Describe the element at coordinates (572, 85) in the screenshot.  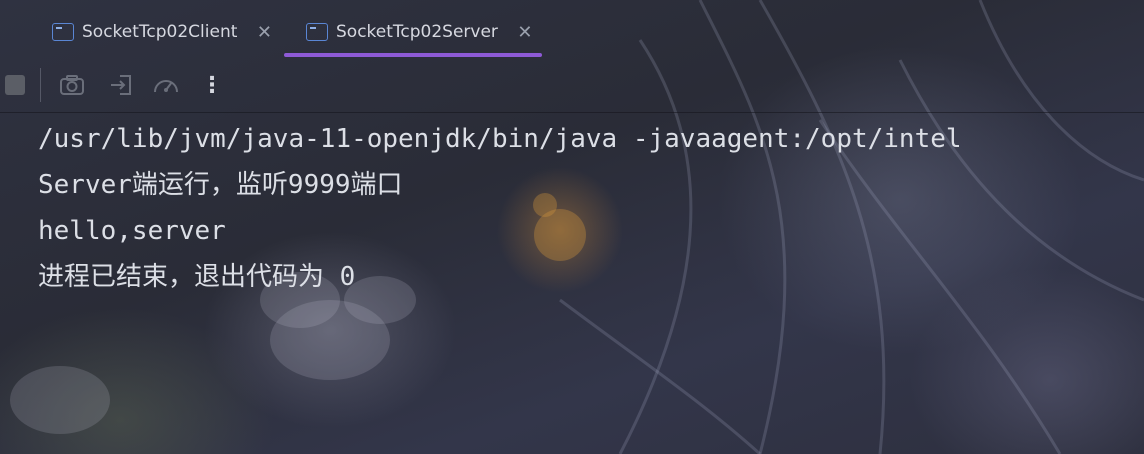
I see `console-toolbar: ⋮` at that location.